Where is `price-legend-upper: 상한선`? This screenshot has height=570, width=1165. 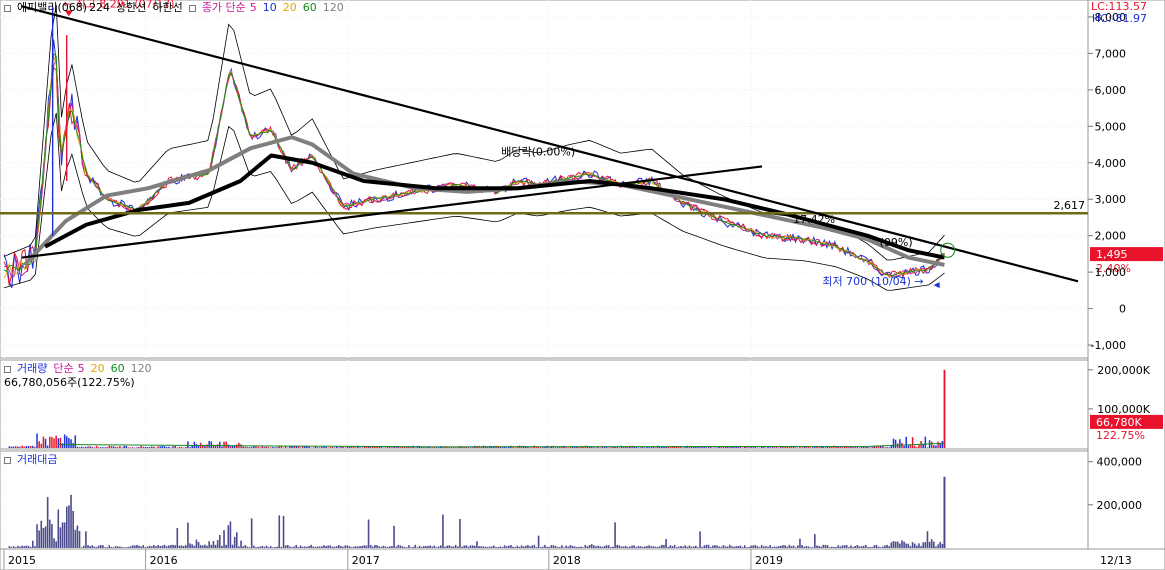 price-legend-upper: 상한선 is located at coordinates (131, 7).